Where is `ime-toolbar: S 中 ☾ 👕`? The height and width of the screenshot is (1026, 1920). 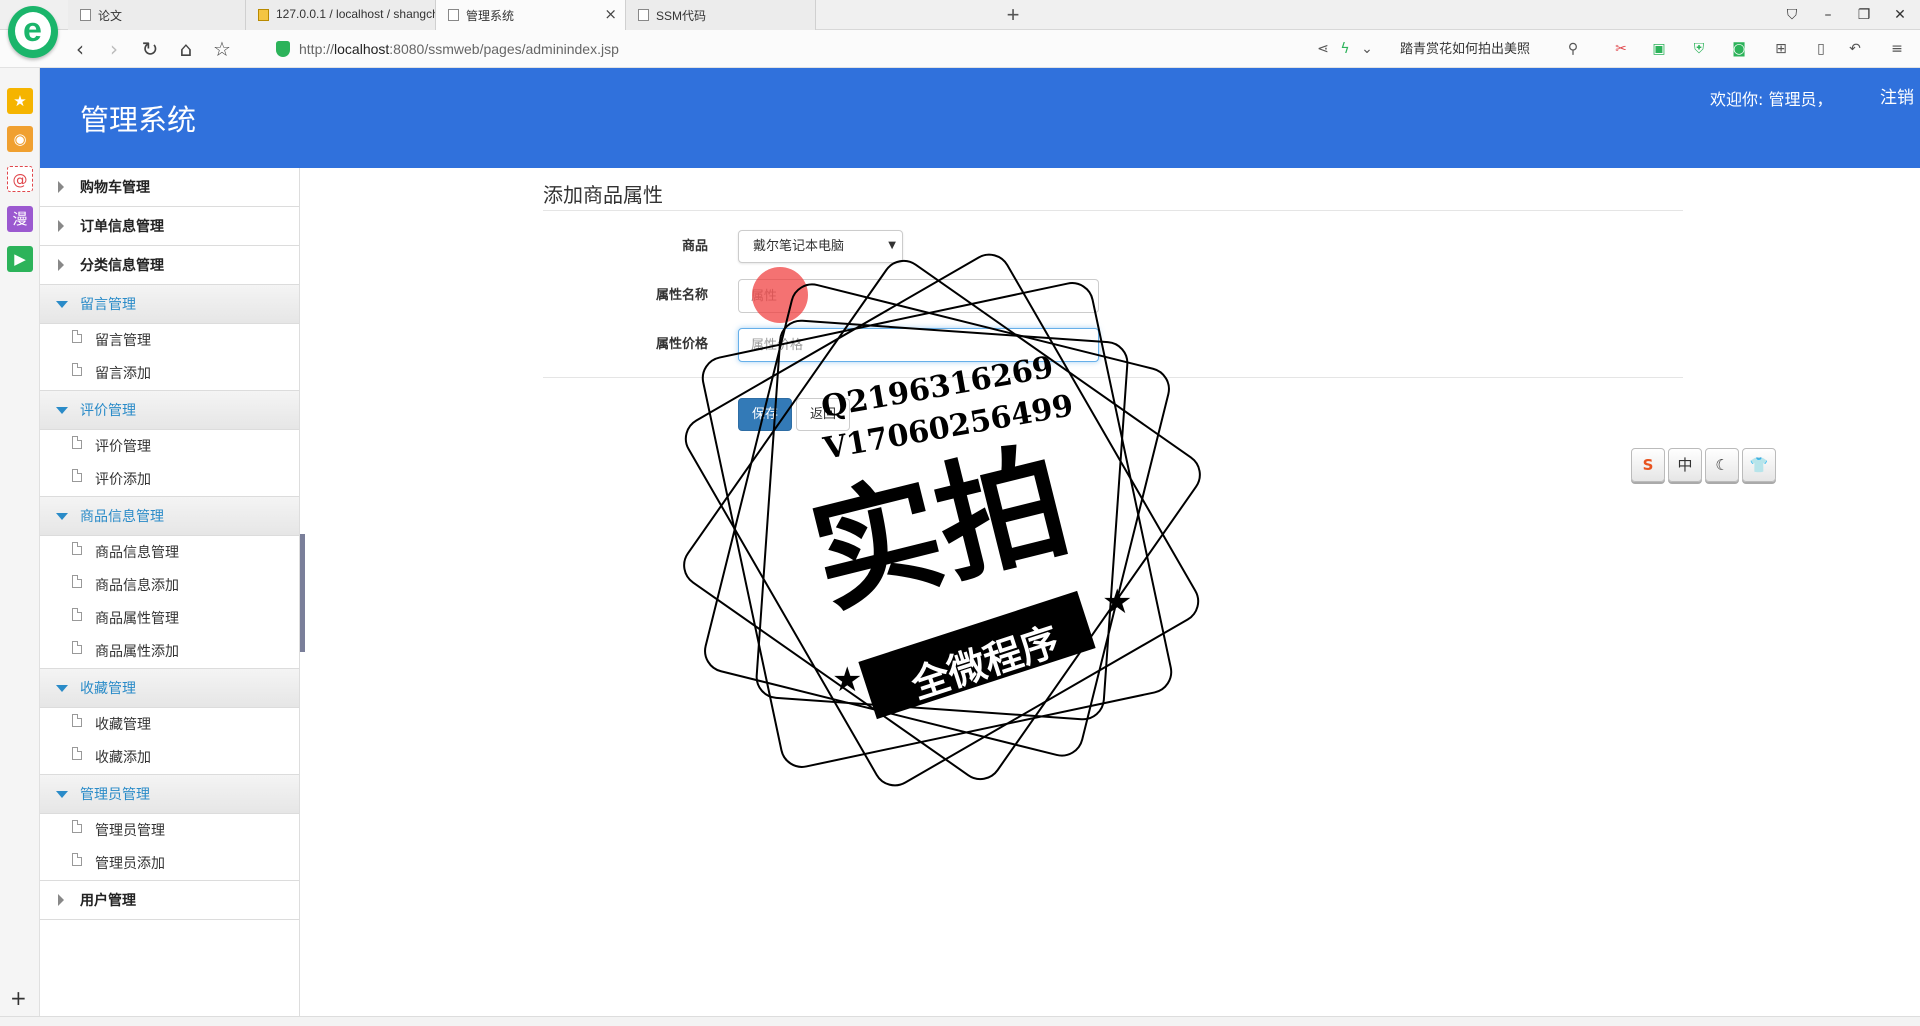
ime-toolbar: S 中 ☾ 👕 is located at coordinates (1705, 466).